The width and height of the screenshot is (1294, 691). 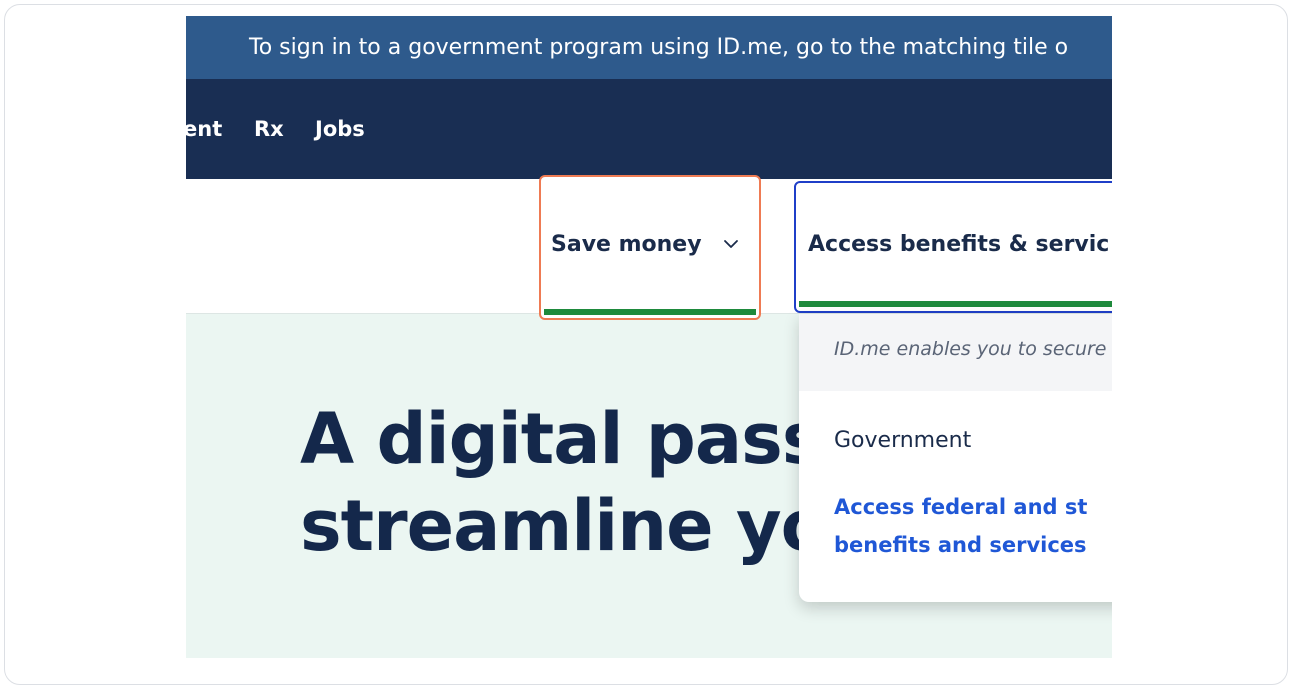 I want to click on government-benefits-link-line-2: benefits and services, so click(x=960, y=545).